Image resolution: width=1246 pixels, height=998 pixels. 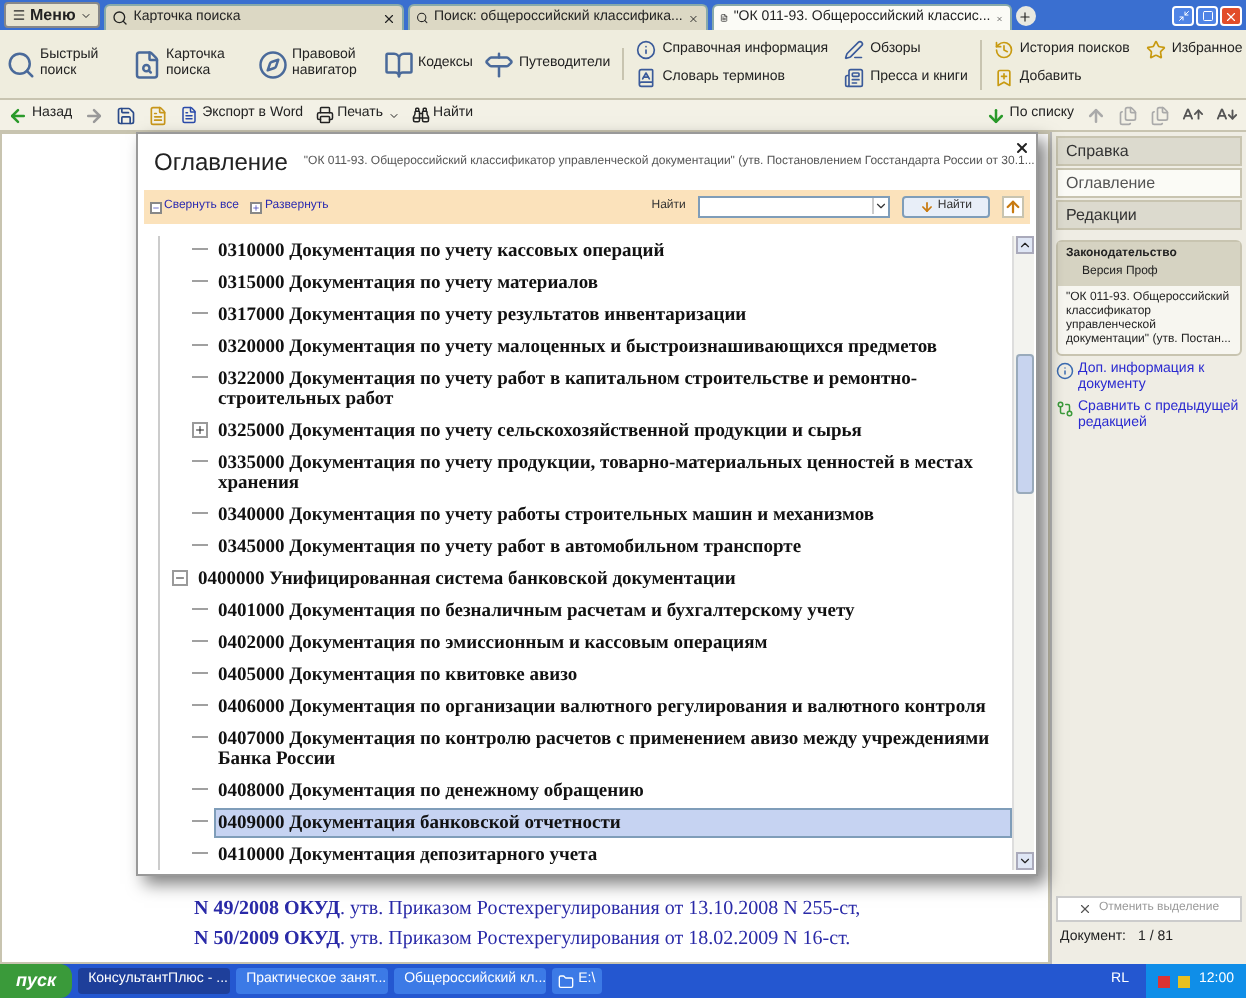 What do you see at coordinates (603, 579) in the screenshot?
I see `tree-item: 0400000 Унифицированная система банковской документации` at bounding box center [603, 579].